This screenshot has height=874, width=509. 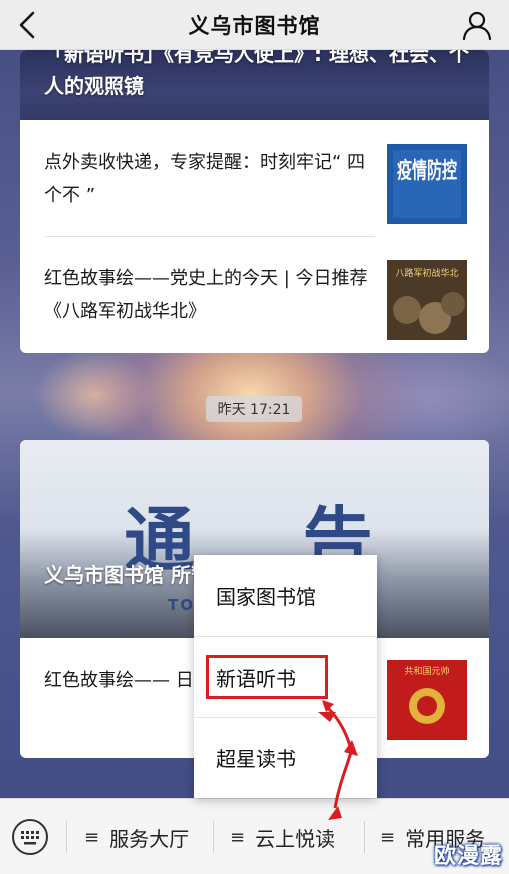 I want to click on menu-label: 服务大厅, so click(x=149, y=838).